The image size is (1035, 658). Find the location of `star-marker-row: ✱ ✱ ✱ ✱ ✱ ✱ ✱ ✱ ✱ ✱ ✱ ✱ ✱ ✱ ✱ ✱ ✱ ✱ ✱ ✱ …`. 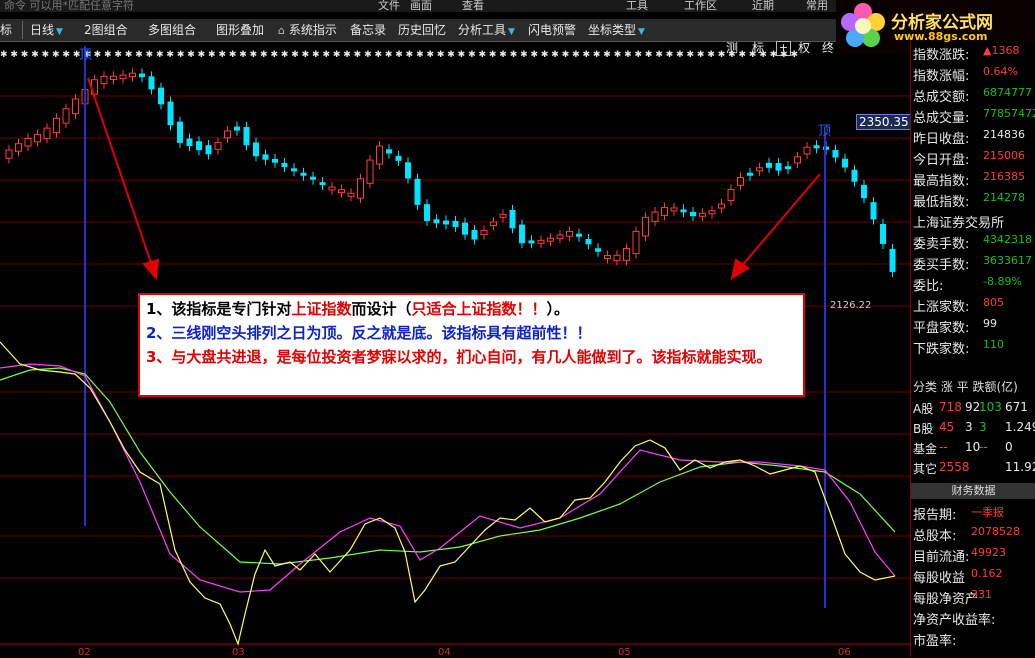

star-marker-row: ✱ ✱ ✱ ✱ ✱ ✱ ✱ ✱ ✱ ✱ ✱ ✱ ✱ ✱ ✱ ✱ ✱ ✱ ✱ ✱ … is located at coordinates (399, 55).